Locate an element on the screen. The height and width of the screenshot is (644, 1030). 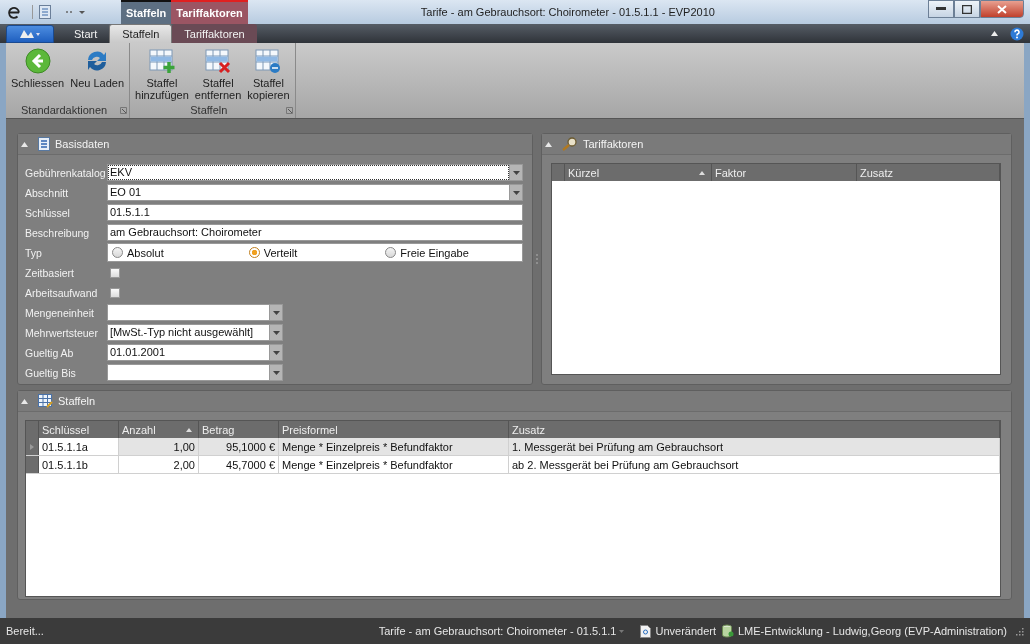
resize-grip-icon is located at coordinates (1019, 631).